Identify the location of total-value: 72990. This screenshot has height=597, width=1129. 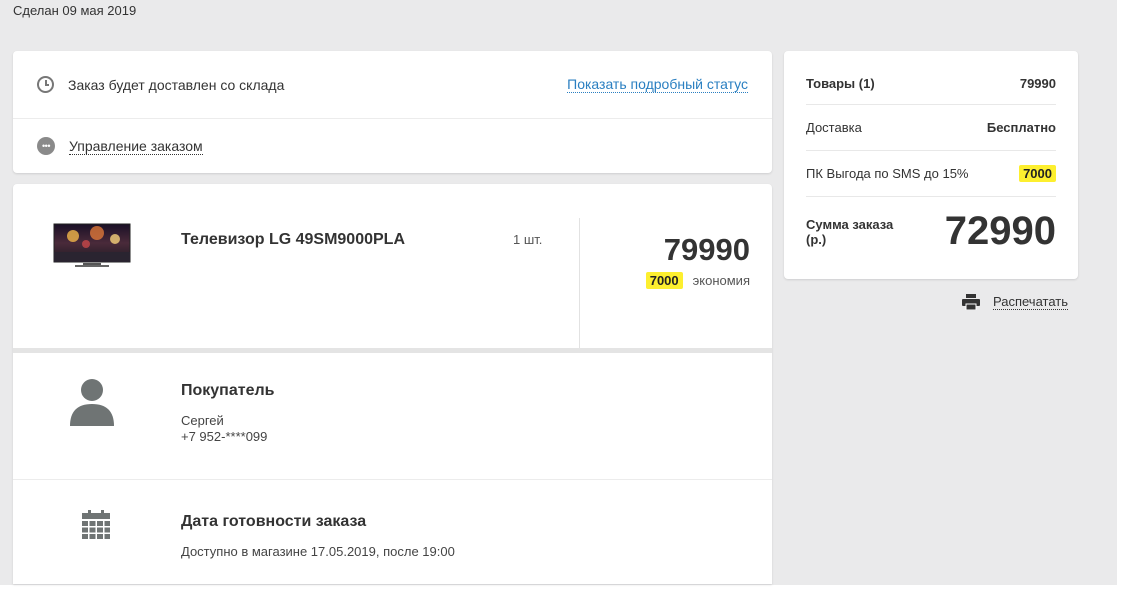
(1000, 231).